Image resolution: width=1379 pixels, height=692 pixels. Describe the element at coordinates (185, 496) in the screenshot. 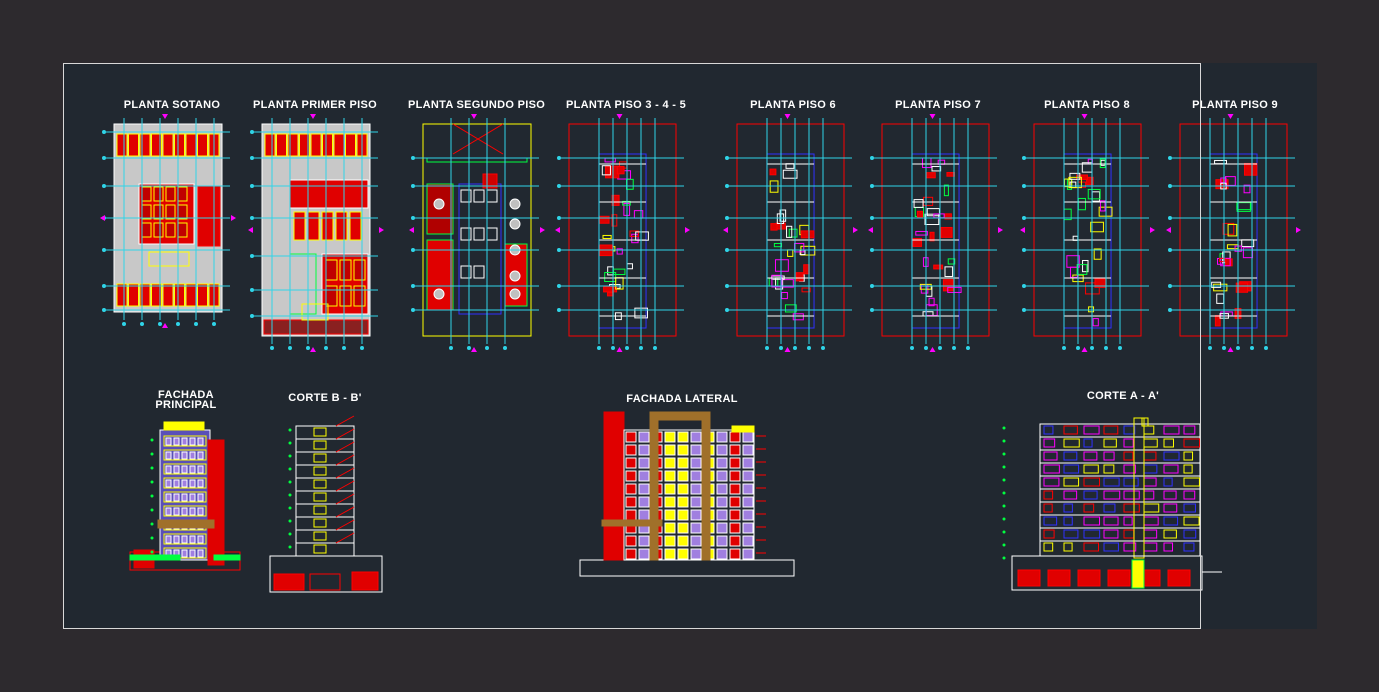

I see `elevation-fachada-principal` at that location.